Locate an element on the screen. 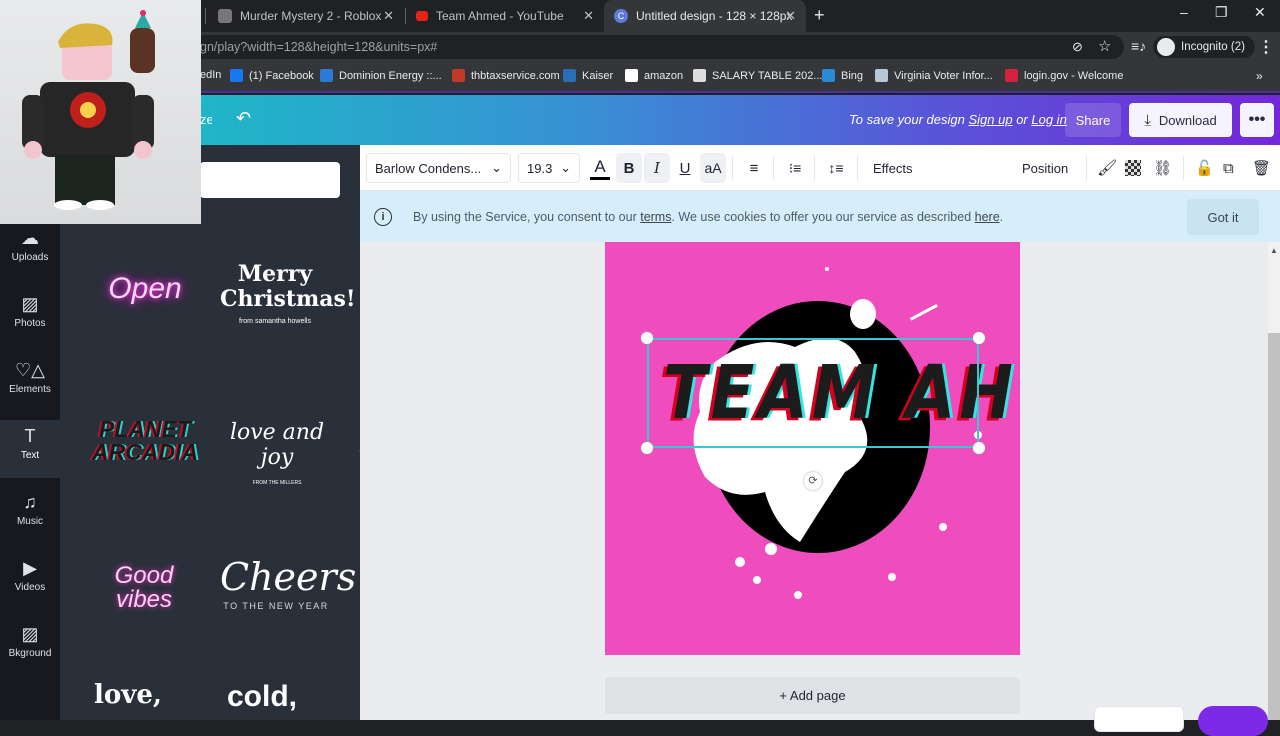 This screenshot has width=1280, height=736. rail-item-uploads: ☁ Uploads is located at coordinates (30, 251).